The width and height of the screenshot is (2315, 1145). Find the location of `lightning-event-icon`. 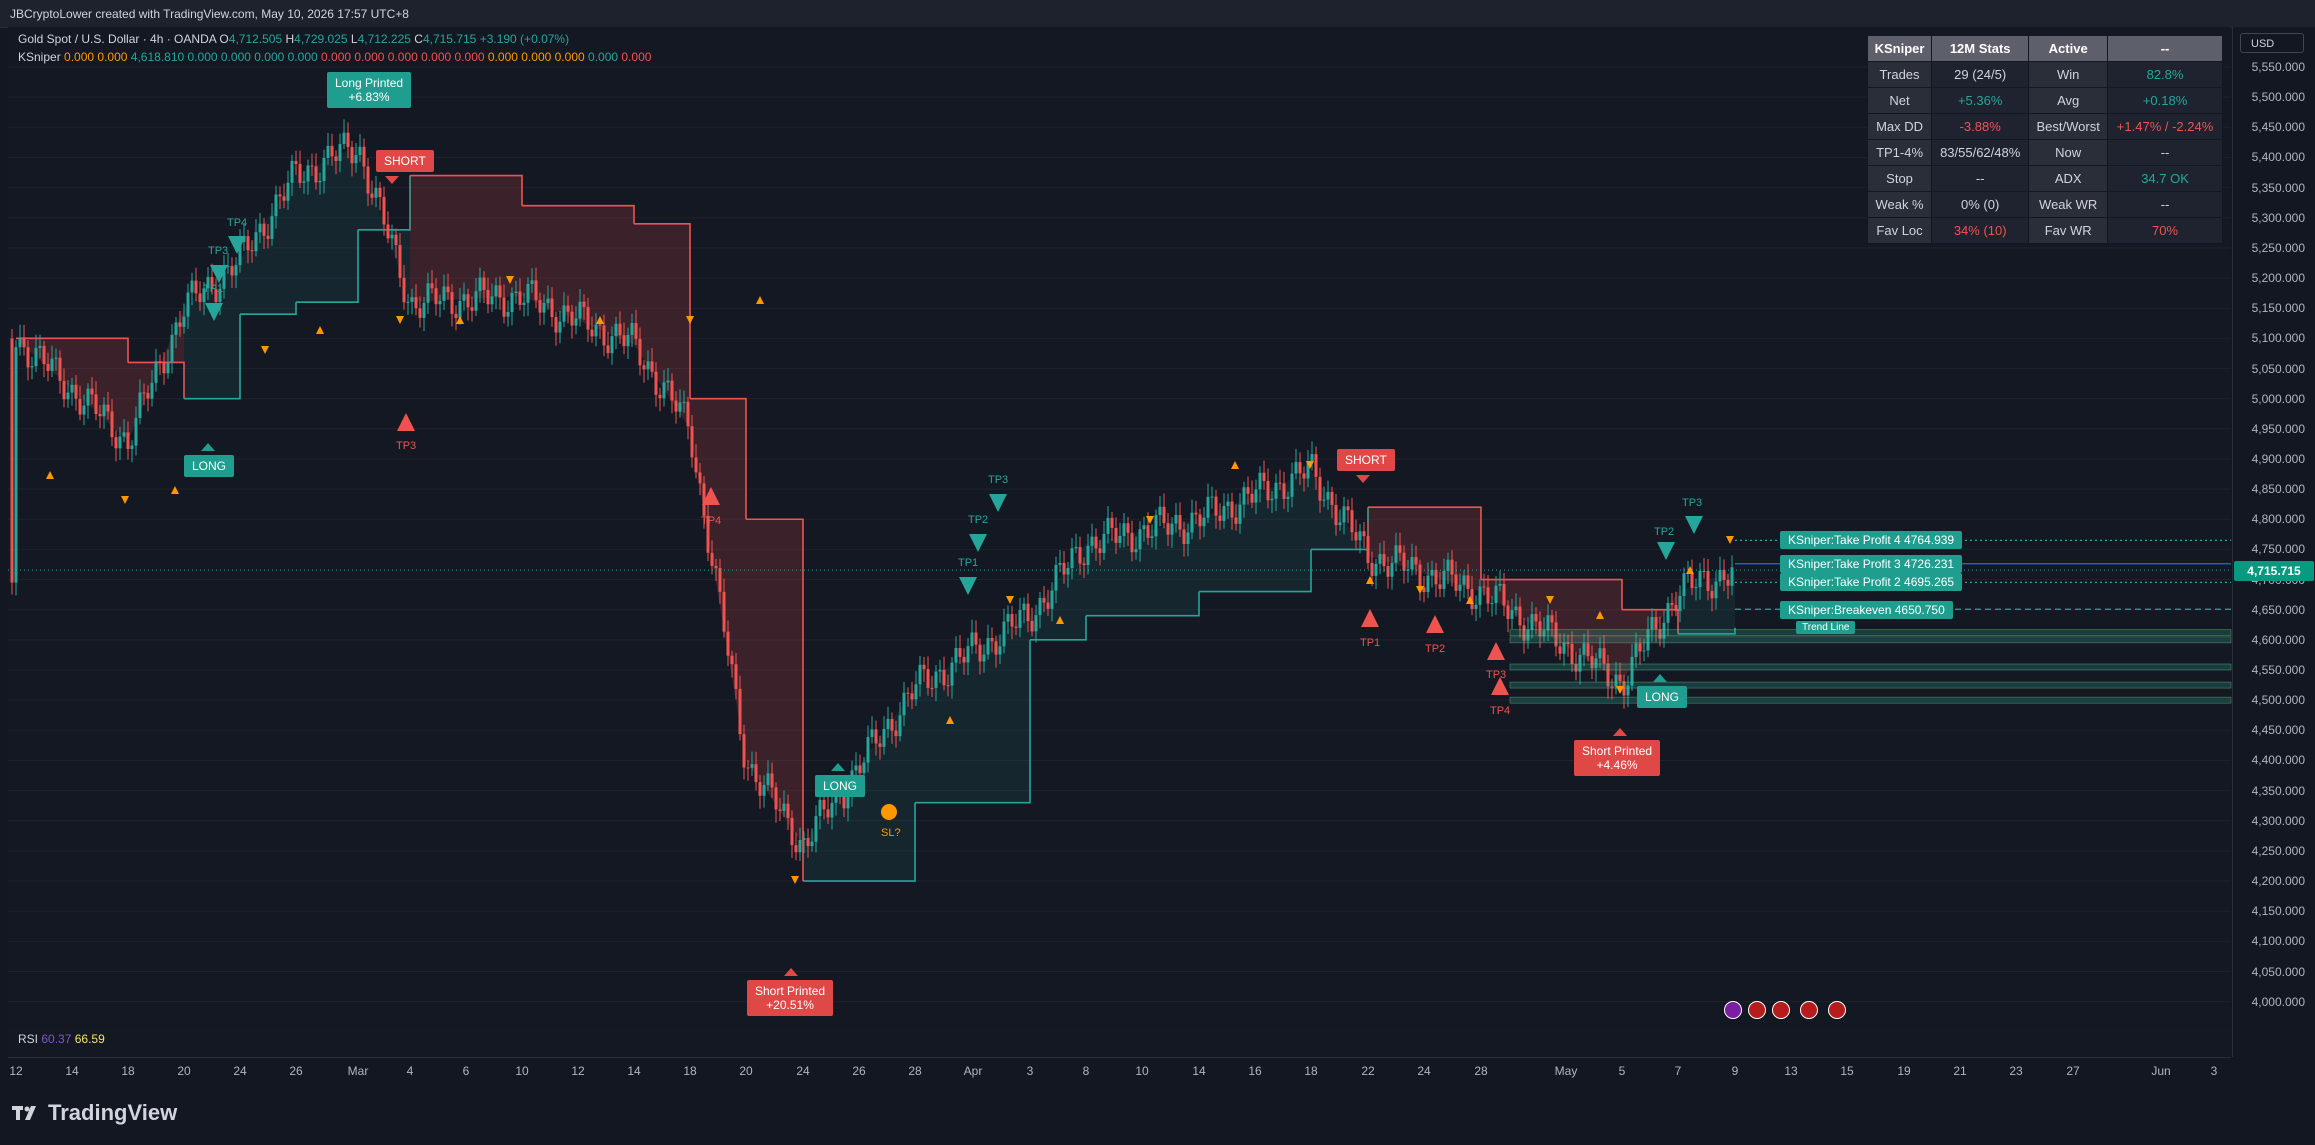

lightning-event-icon is located at coordinates (1733, 1010).